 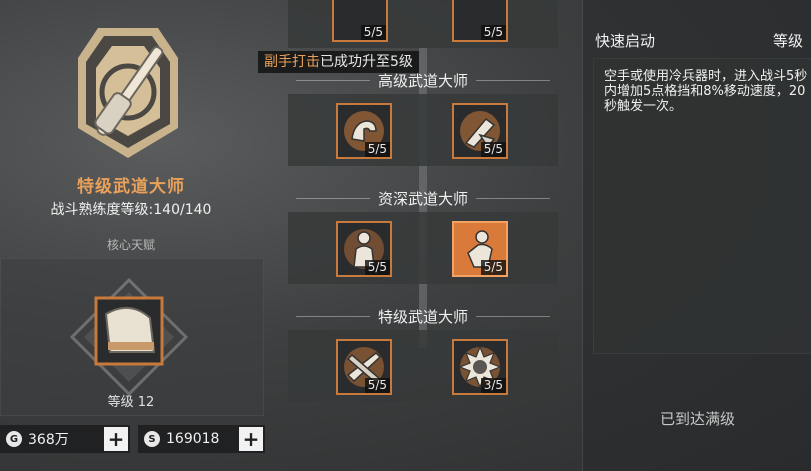 What do you see at coordinates (364, 367) in the screenshot?
I see `talent-skill-crossed-blades: 5/5` at bounding box center [364, 367].